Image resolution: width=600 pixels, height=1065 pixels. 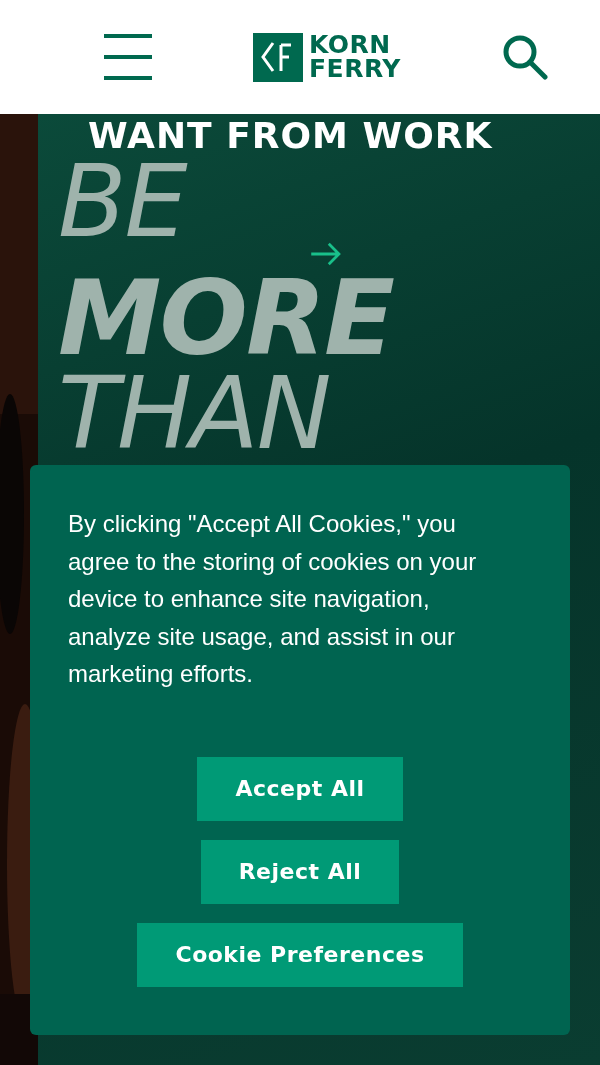 I want to click on menu-icon, so click(x=128, y=57).